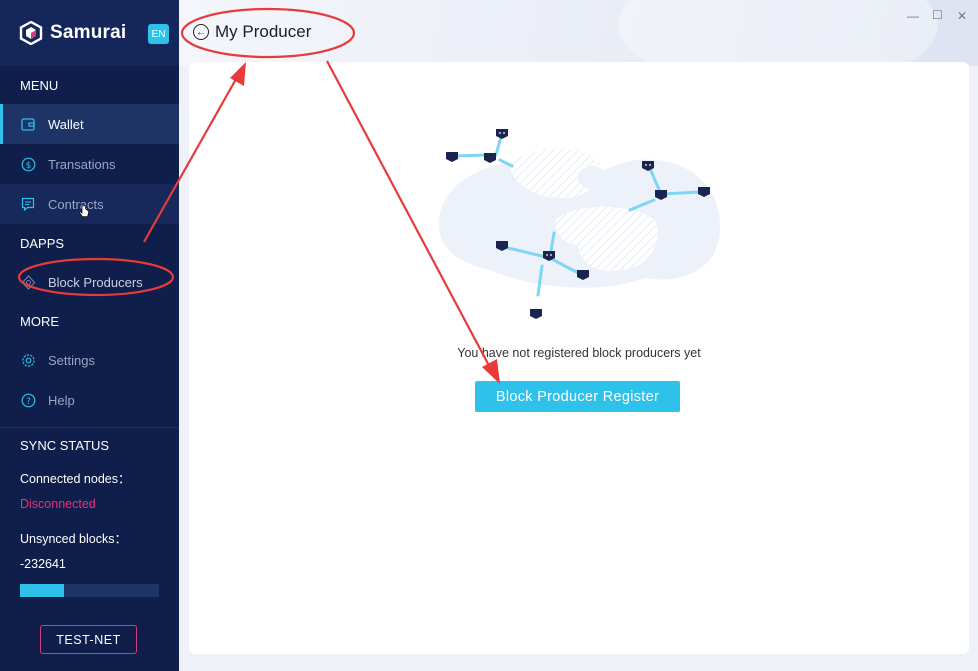 The height and width of the screenshot is (671, 978). What do you see at coordinates (89, 124) in the screenshot?
I see `sidebar-item-wallet: Wallet` at bounding box center [89, 124].